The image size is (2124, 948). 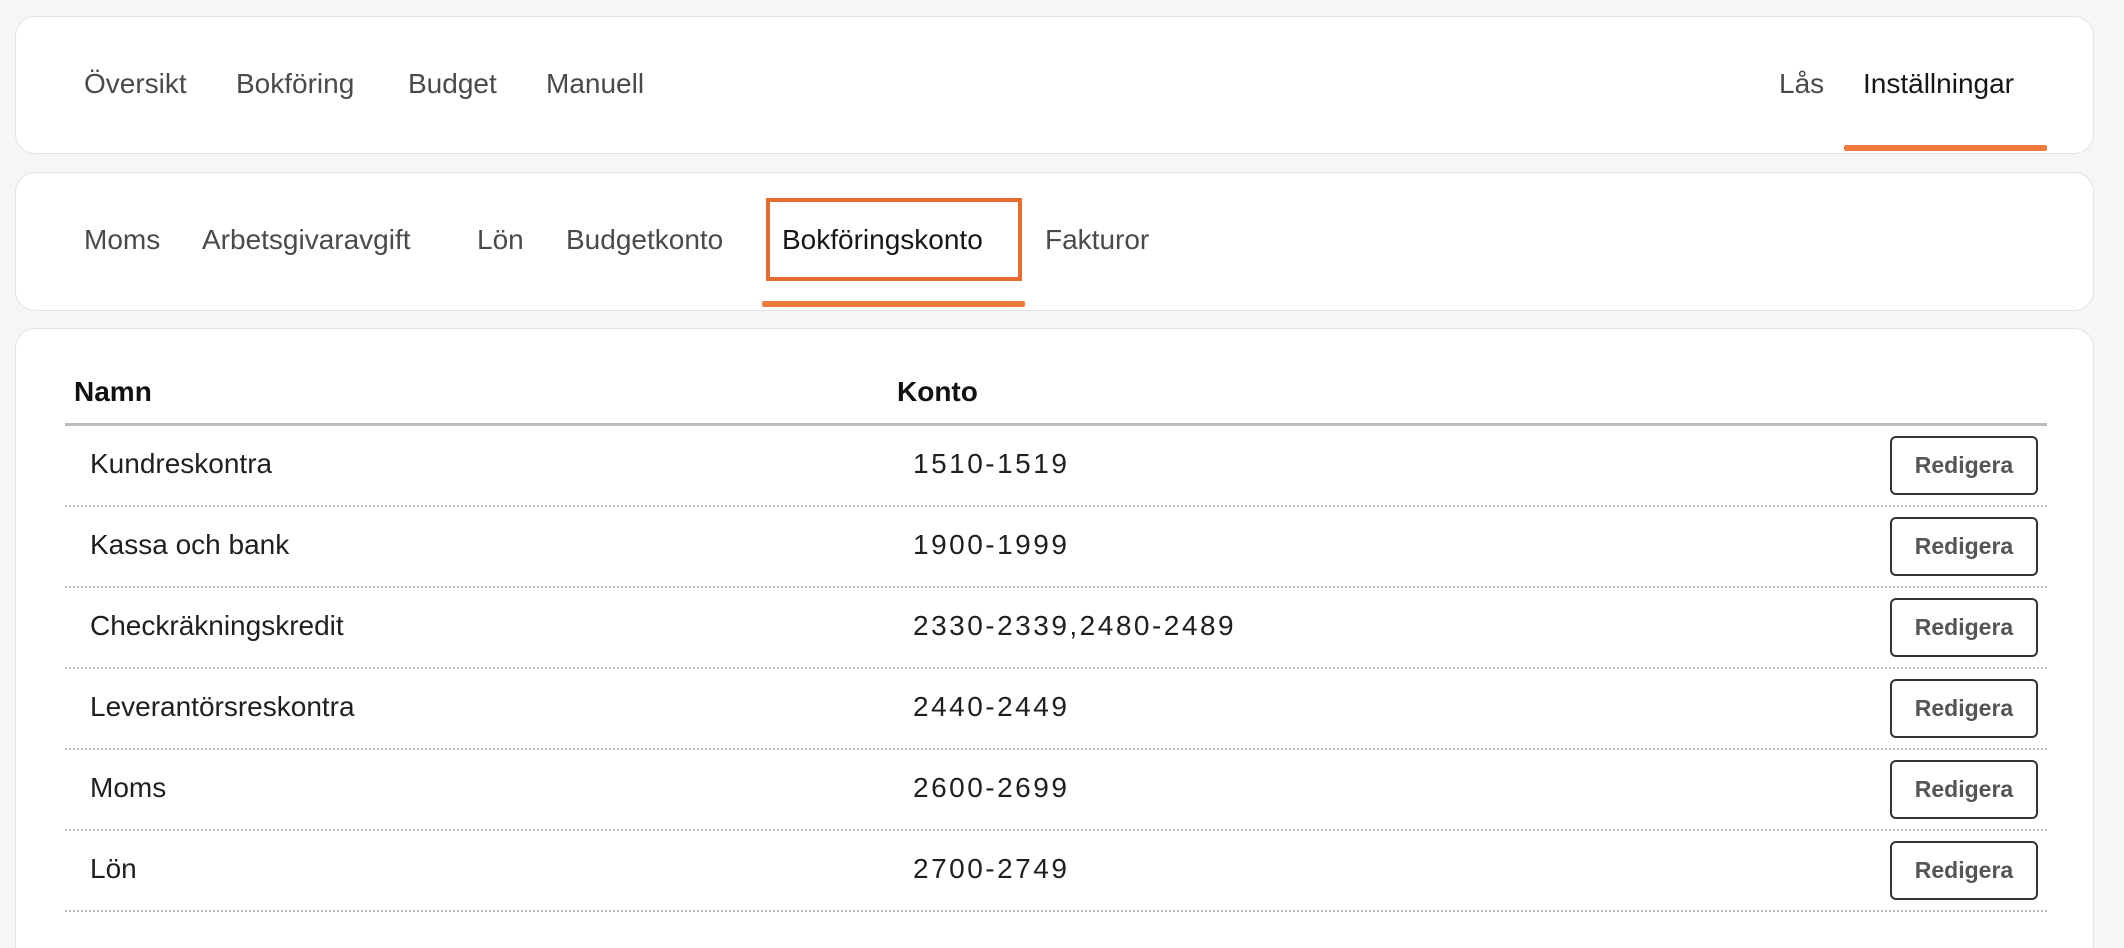 I want to click on nav-budget: Budget, so click(x=452, y=84).